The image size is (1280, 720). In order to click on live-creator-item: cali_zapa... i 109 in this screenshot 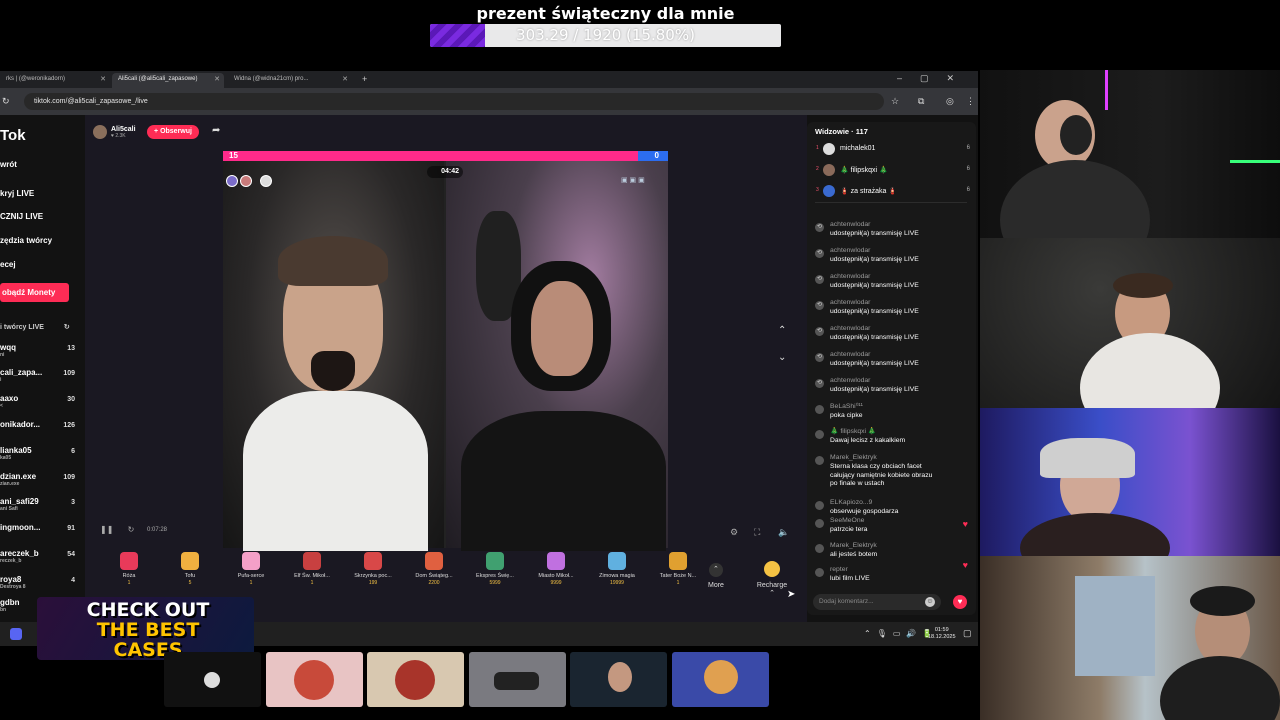, I will do `click(37, 378)`.